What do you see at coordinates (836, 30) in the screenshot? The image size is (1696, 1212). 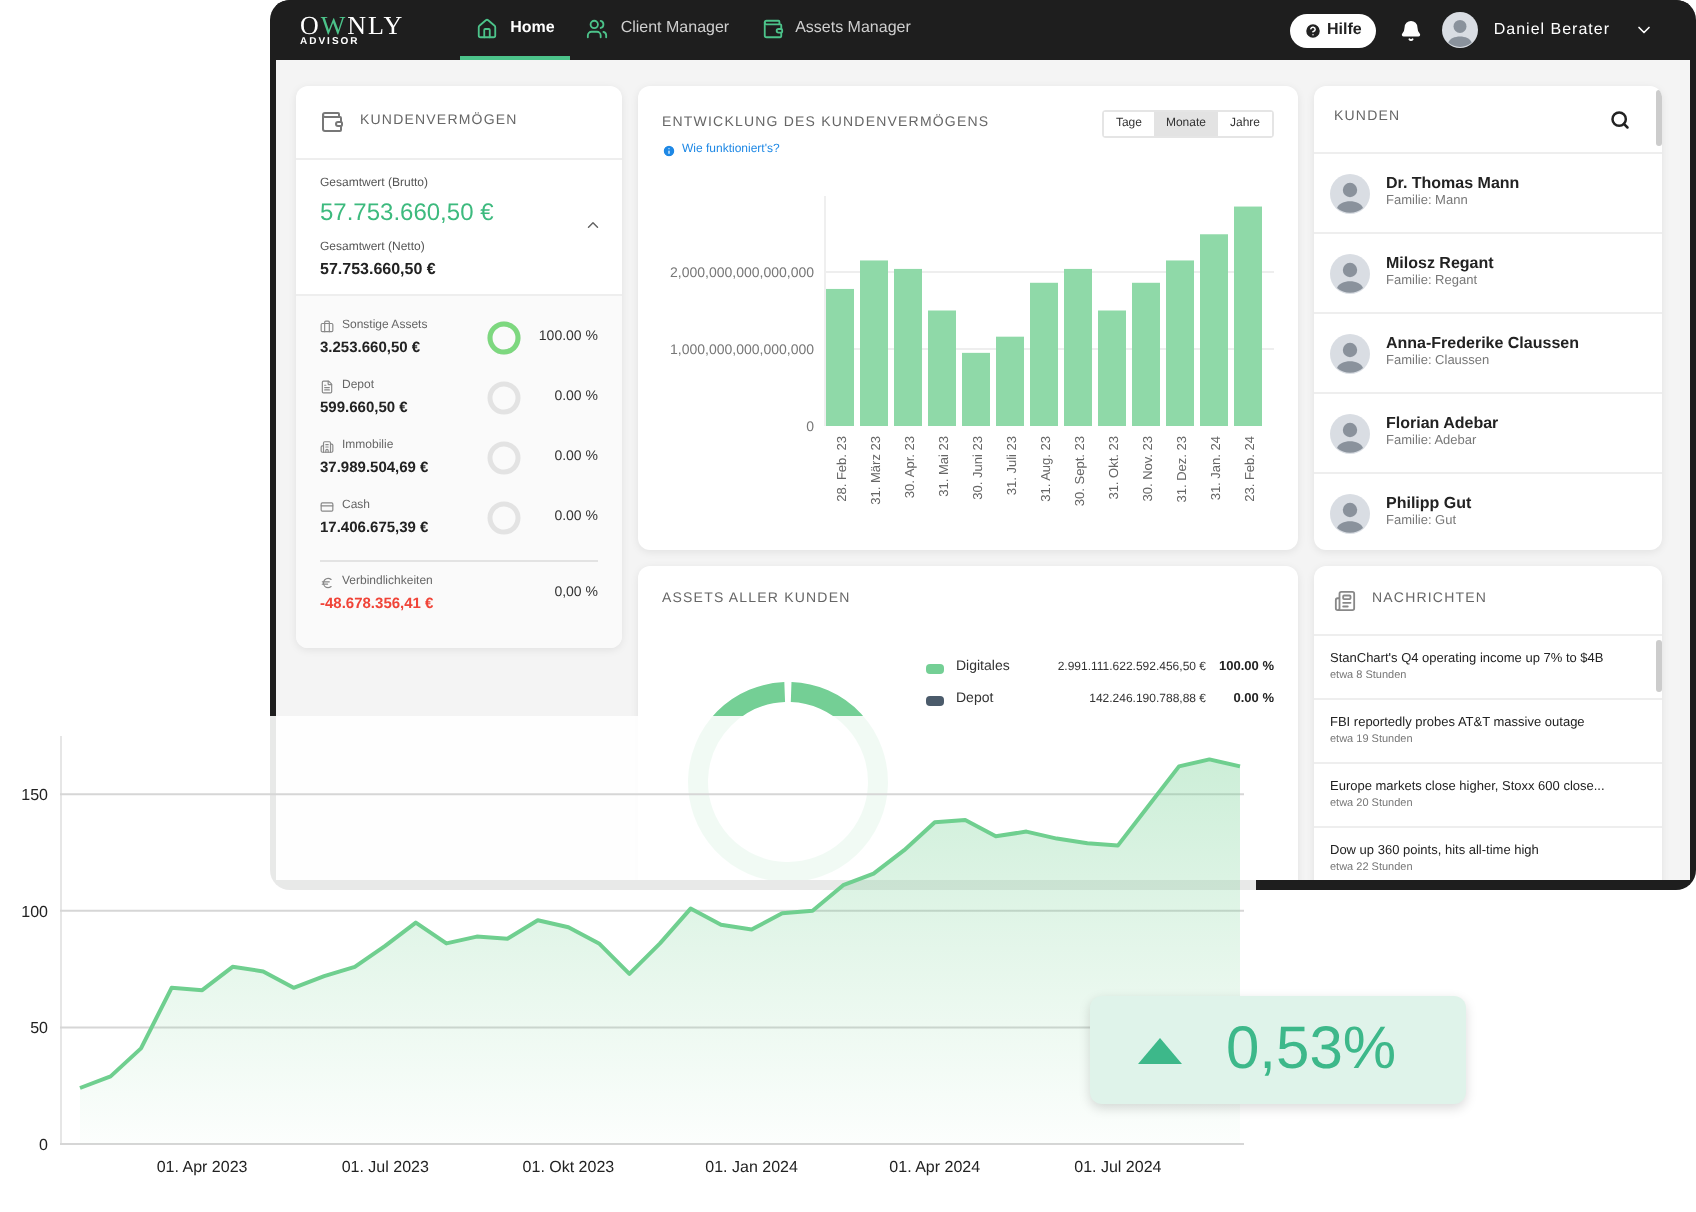 I see `nav-tab: Assets Manager` at bounding box center [836, 30].